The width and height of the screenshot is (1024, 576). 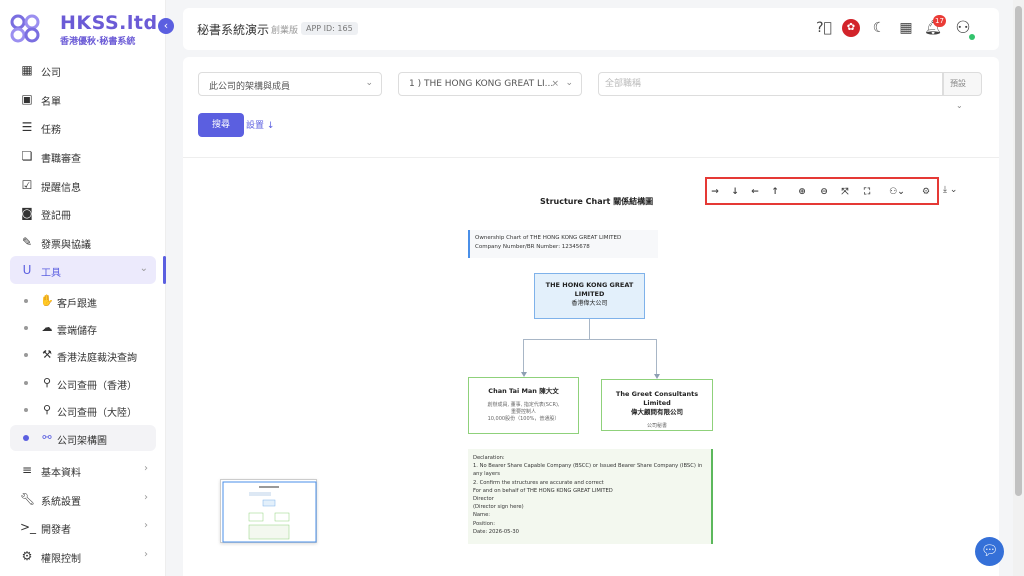 What do you see at coordinates (770, 84) in the screenshot?
I see `role-filter-input: 全部職稱` at bounding box center [770, 84].